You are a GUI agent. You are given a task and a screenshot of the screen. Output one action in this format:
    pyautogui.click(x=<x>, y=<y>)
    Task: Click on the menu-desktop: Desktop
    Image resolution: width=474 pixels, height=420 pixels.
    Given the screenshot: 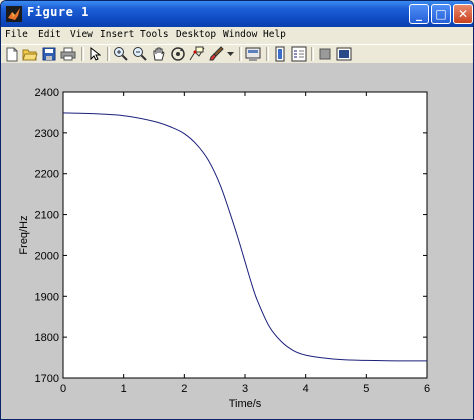 What is the action you would take?
    pyautogui.click(x=196, y=34)
    